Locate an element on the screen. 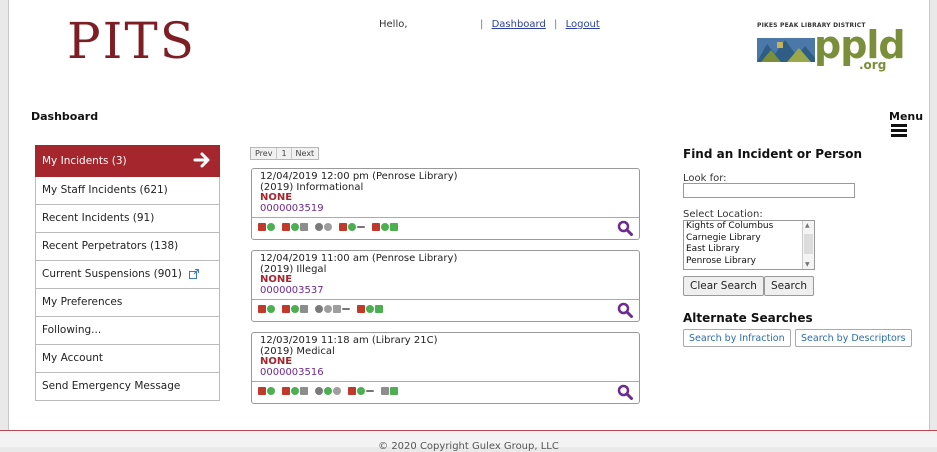  scroll-thumb is located at coordinates (808, 244).